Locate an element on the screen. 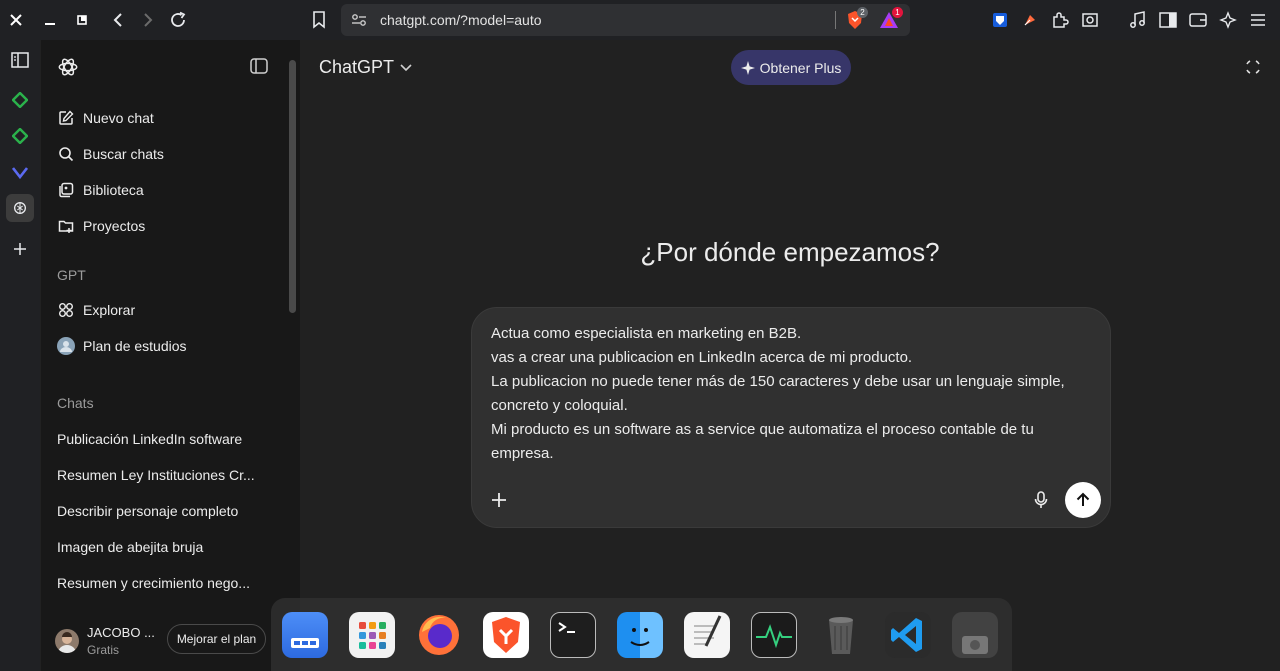 The image size is (1280, 671). firefox-icon is located at coordinates (439, 635).